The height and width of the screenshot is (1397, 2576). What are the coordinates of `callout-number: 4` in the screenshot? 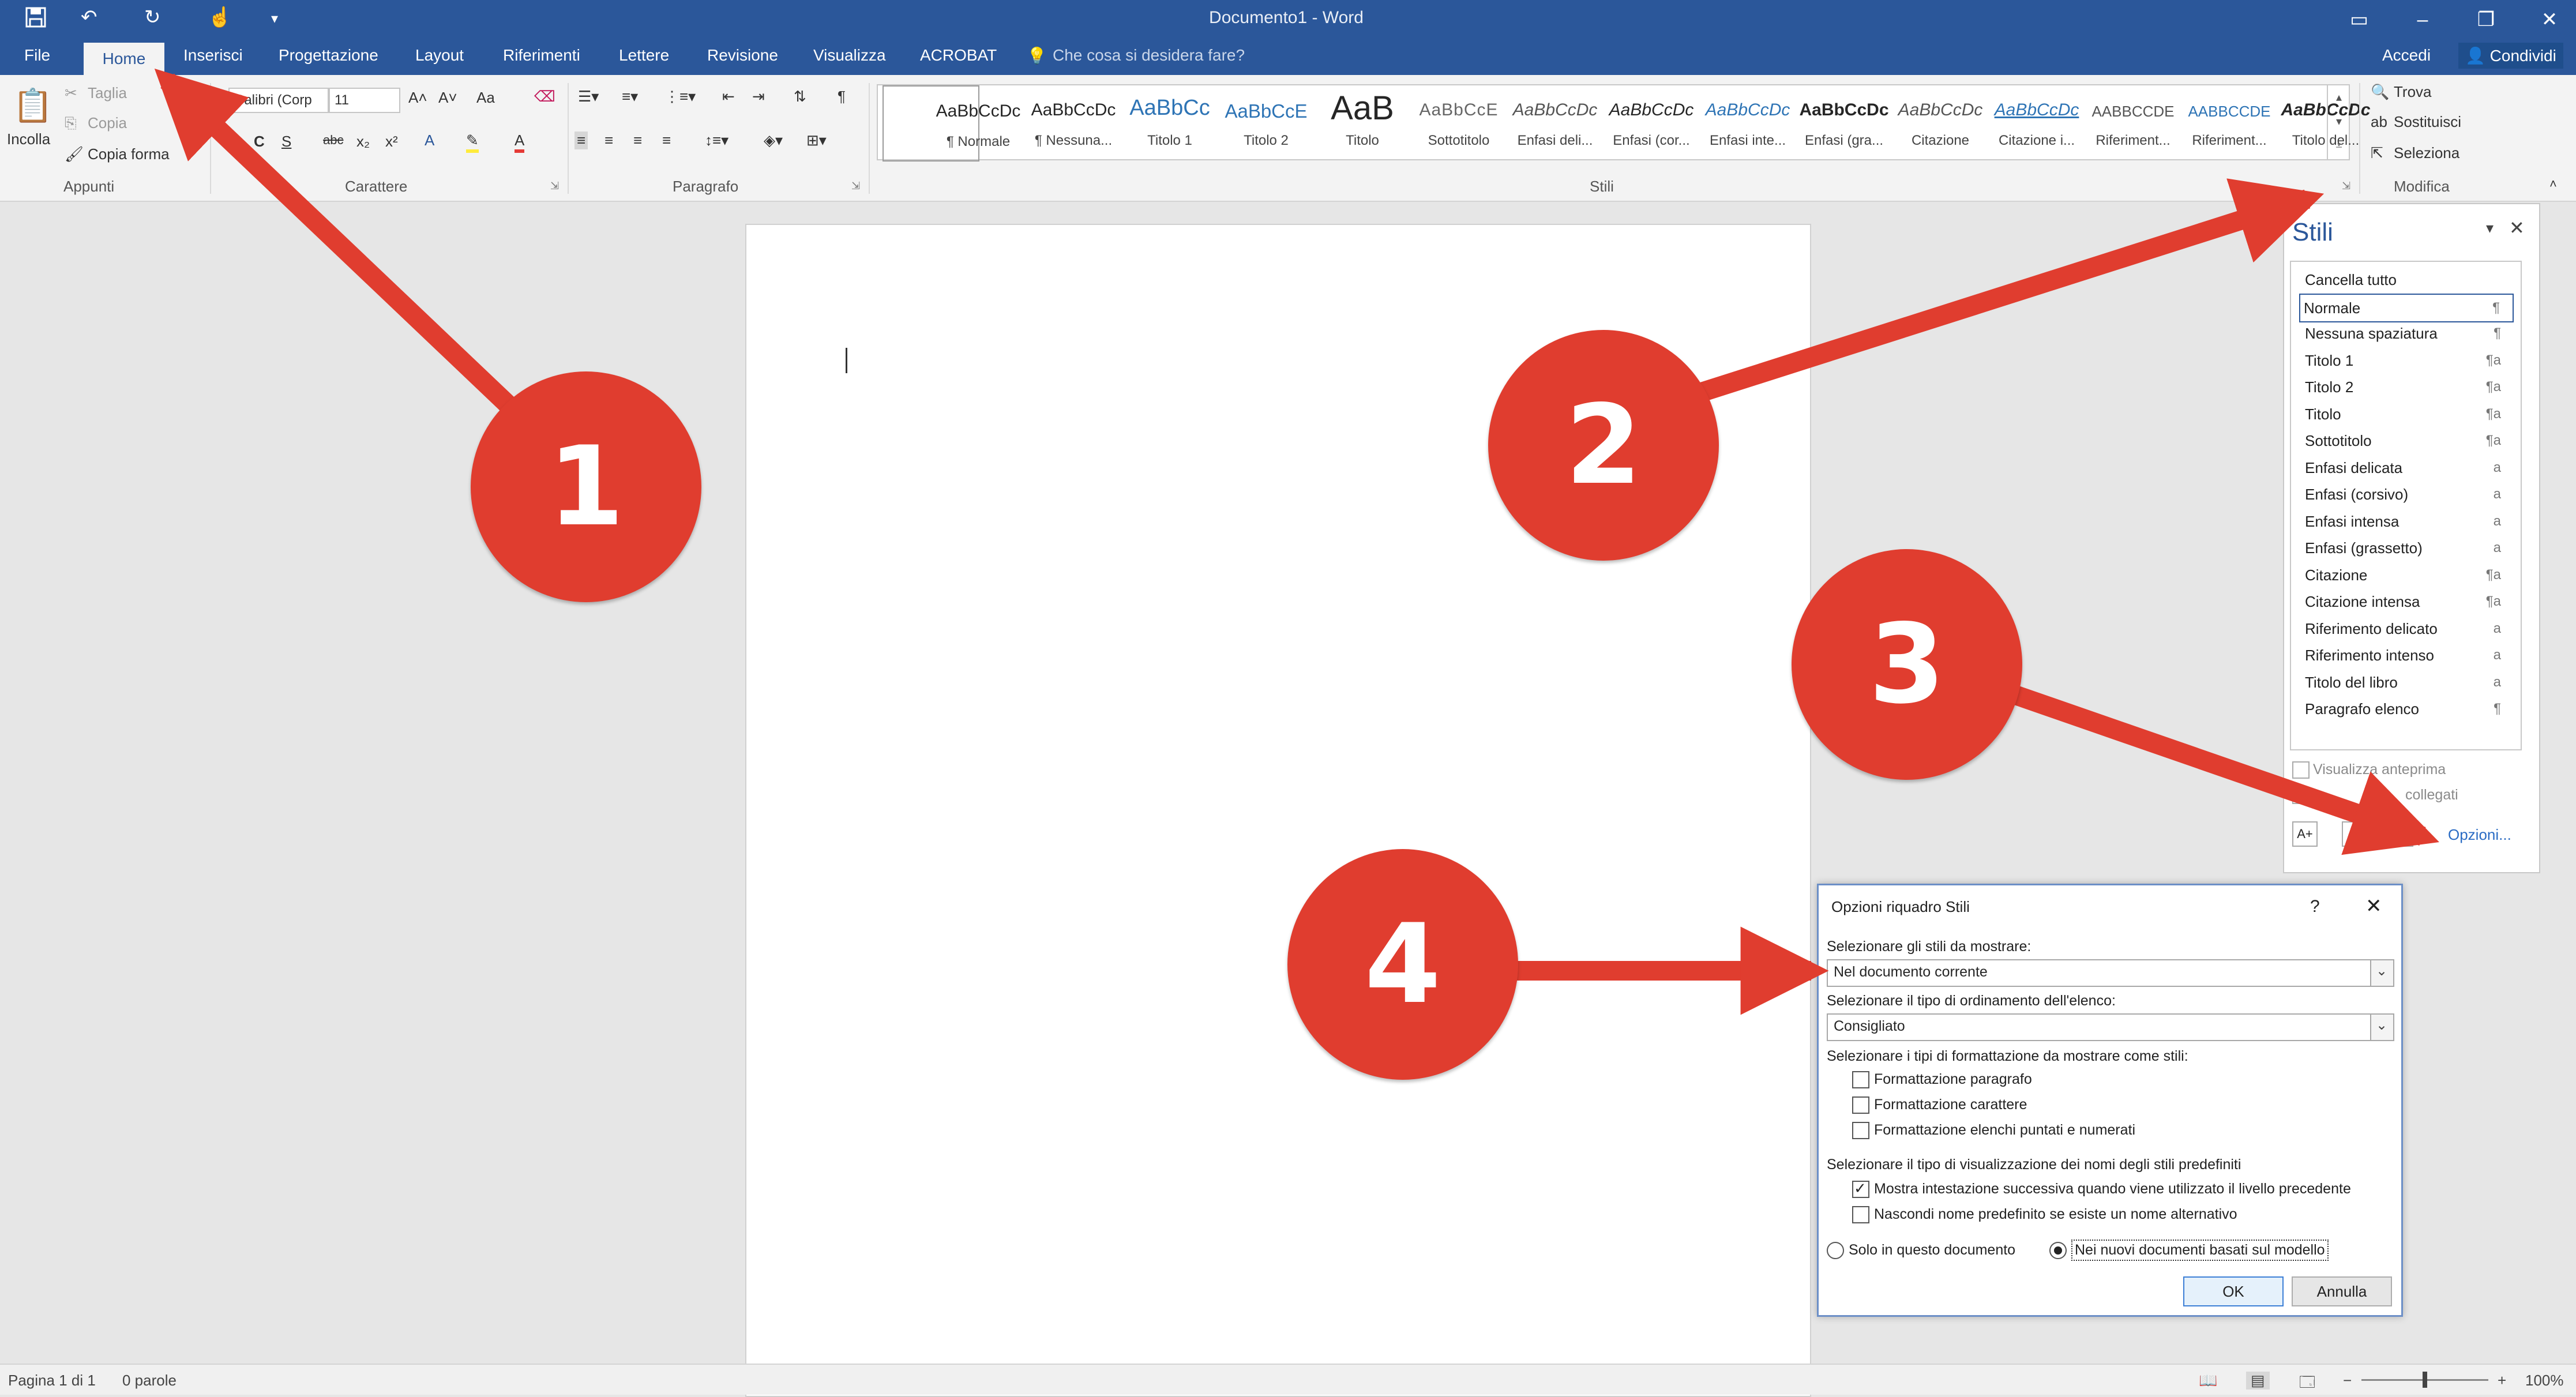 It's located at (1402, 964).